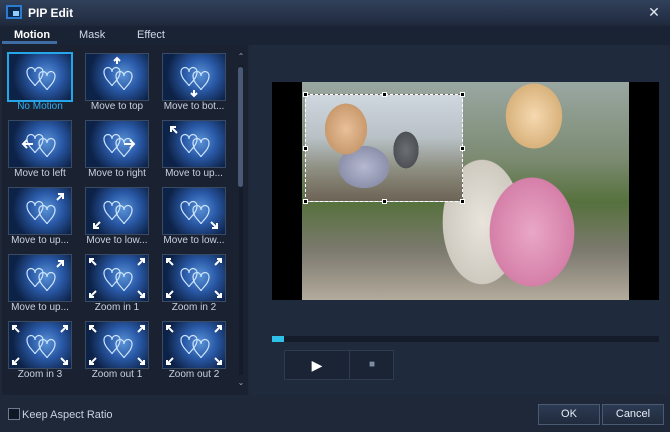  Describe the element at coordinates (117, 173) in the screenshot. I see `motion-thumb-label: Move to right` at that location.